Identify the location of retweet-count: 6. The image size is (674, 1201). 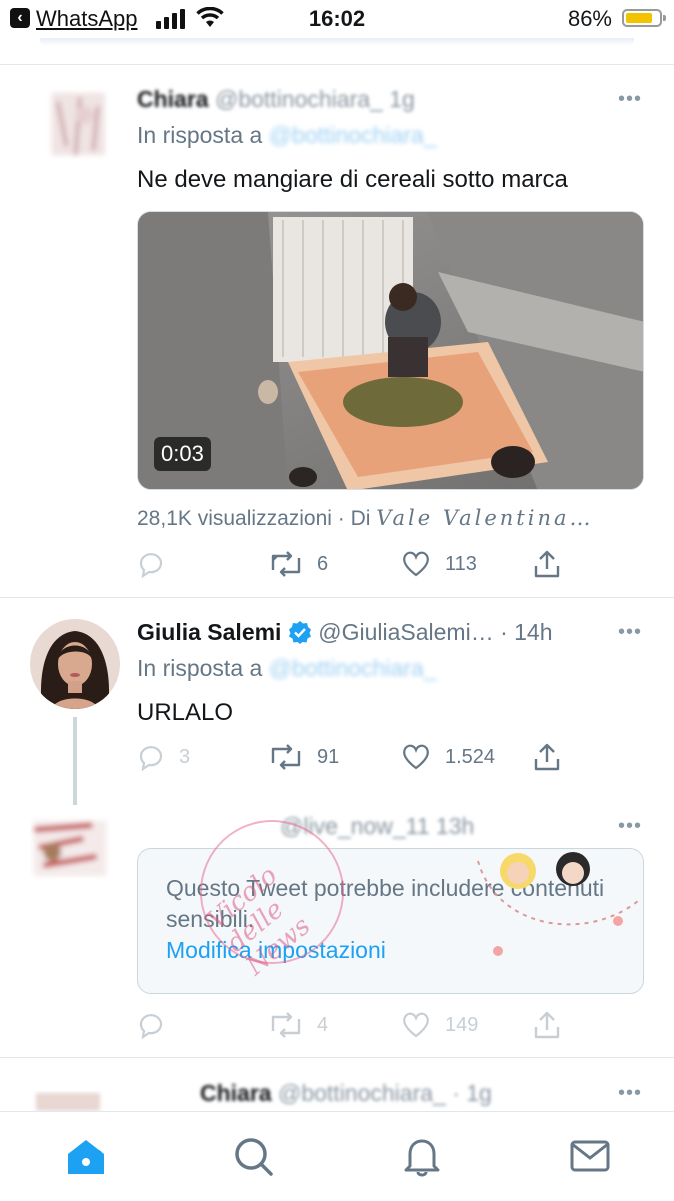
(323, 563).